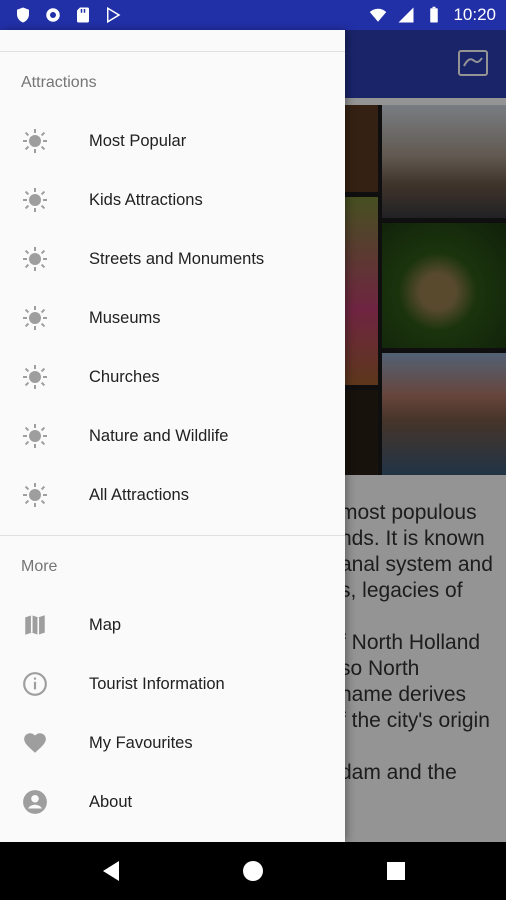 The height and width of the screenshot is (900, 506). I want to click on drawer-item-kids-attractions: Kids Attractions, so click(172, 200).